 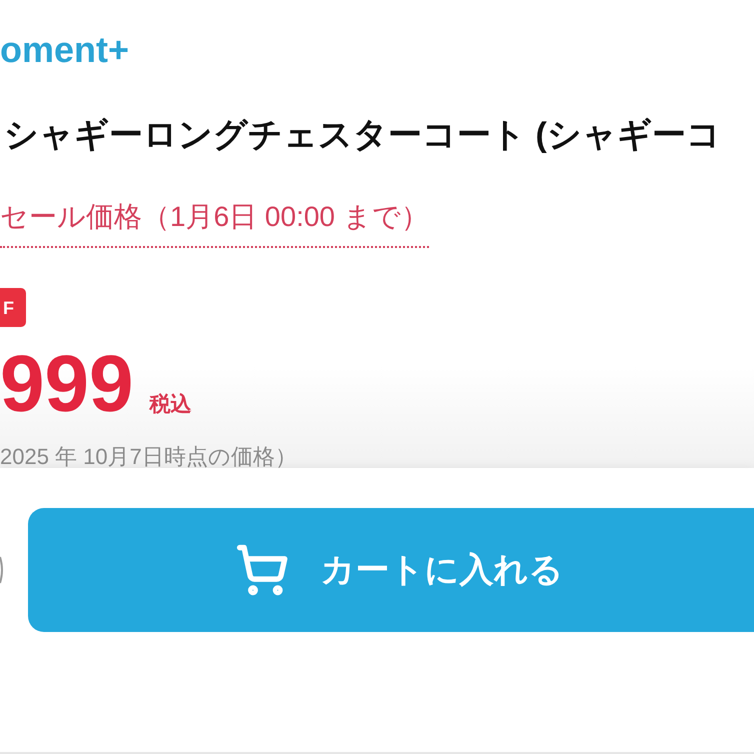 What do you see at coordinates (2, 570) in the screenshot?
I see `arc-icon` at bounding box center [2, 570].